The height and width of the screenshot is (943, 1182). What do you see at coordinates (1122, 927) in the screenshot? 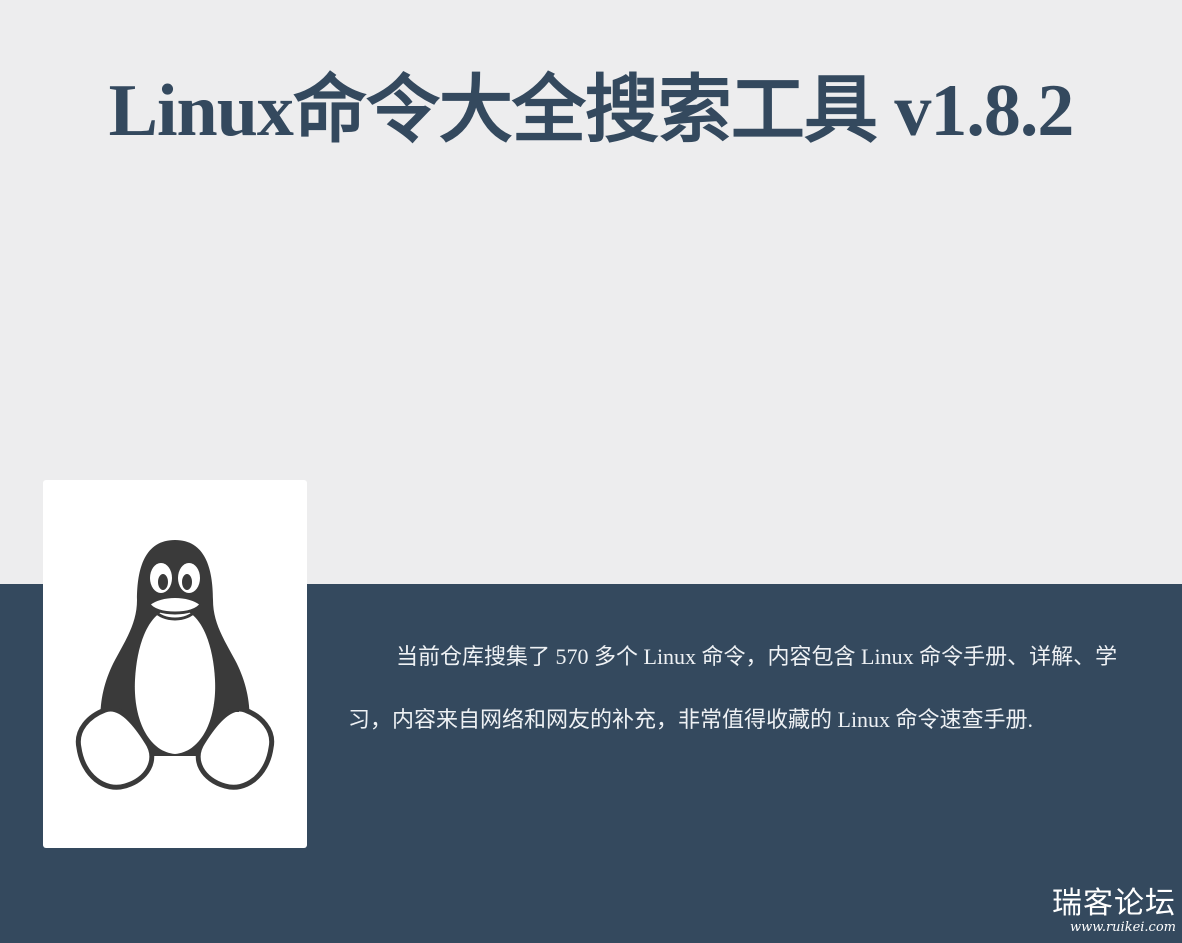
I see `watermark-url: www.ruikei.com` at bounding box center [1122, 927].